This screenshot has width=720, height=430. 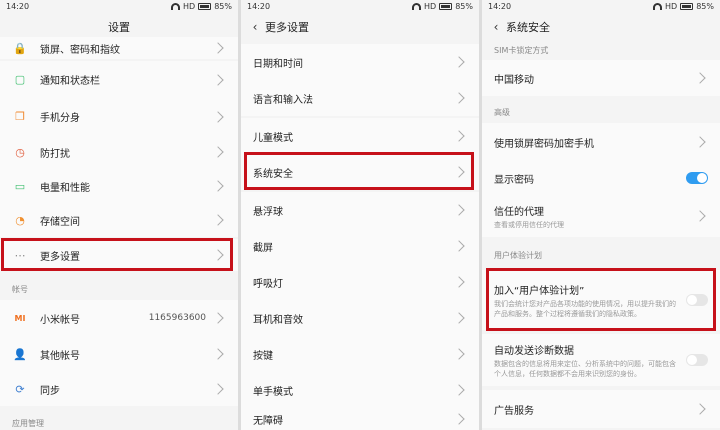 I want to click on item-label: 截屏, so click(x=263, y=248).